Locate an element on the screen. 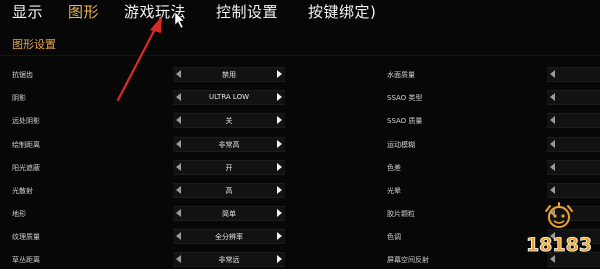 This screenshot has height=269, width=600. setting-label-light-scattering: 光散射 is located at coordinates (22, 191).